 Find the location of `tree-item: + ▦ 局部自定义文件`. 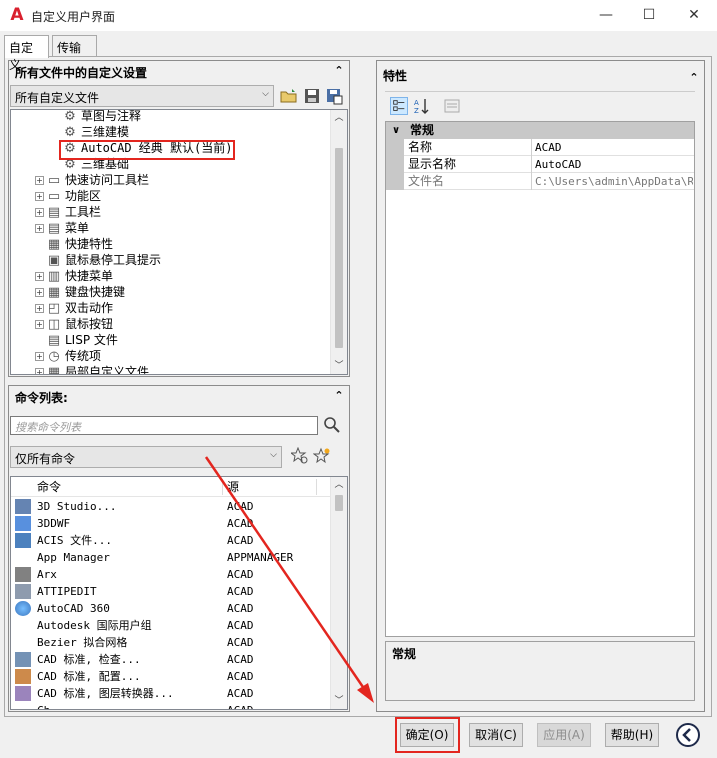

tree-item: + ▦ 局部自定义文件 is located at coordinates (92, 369).